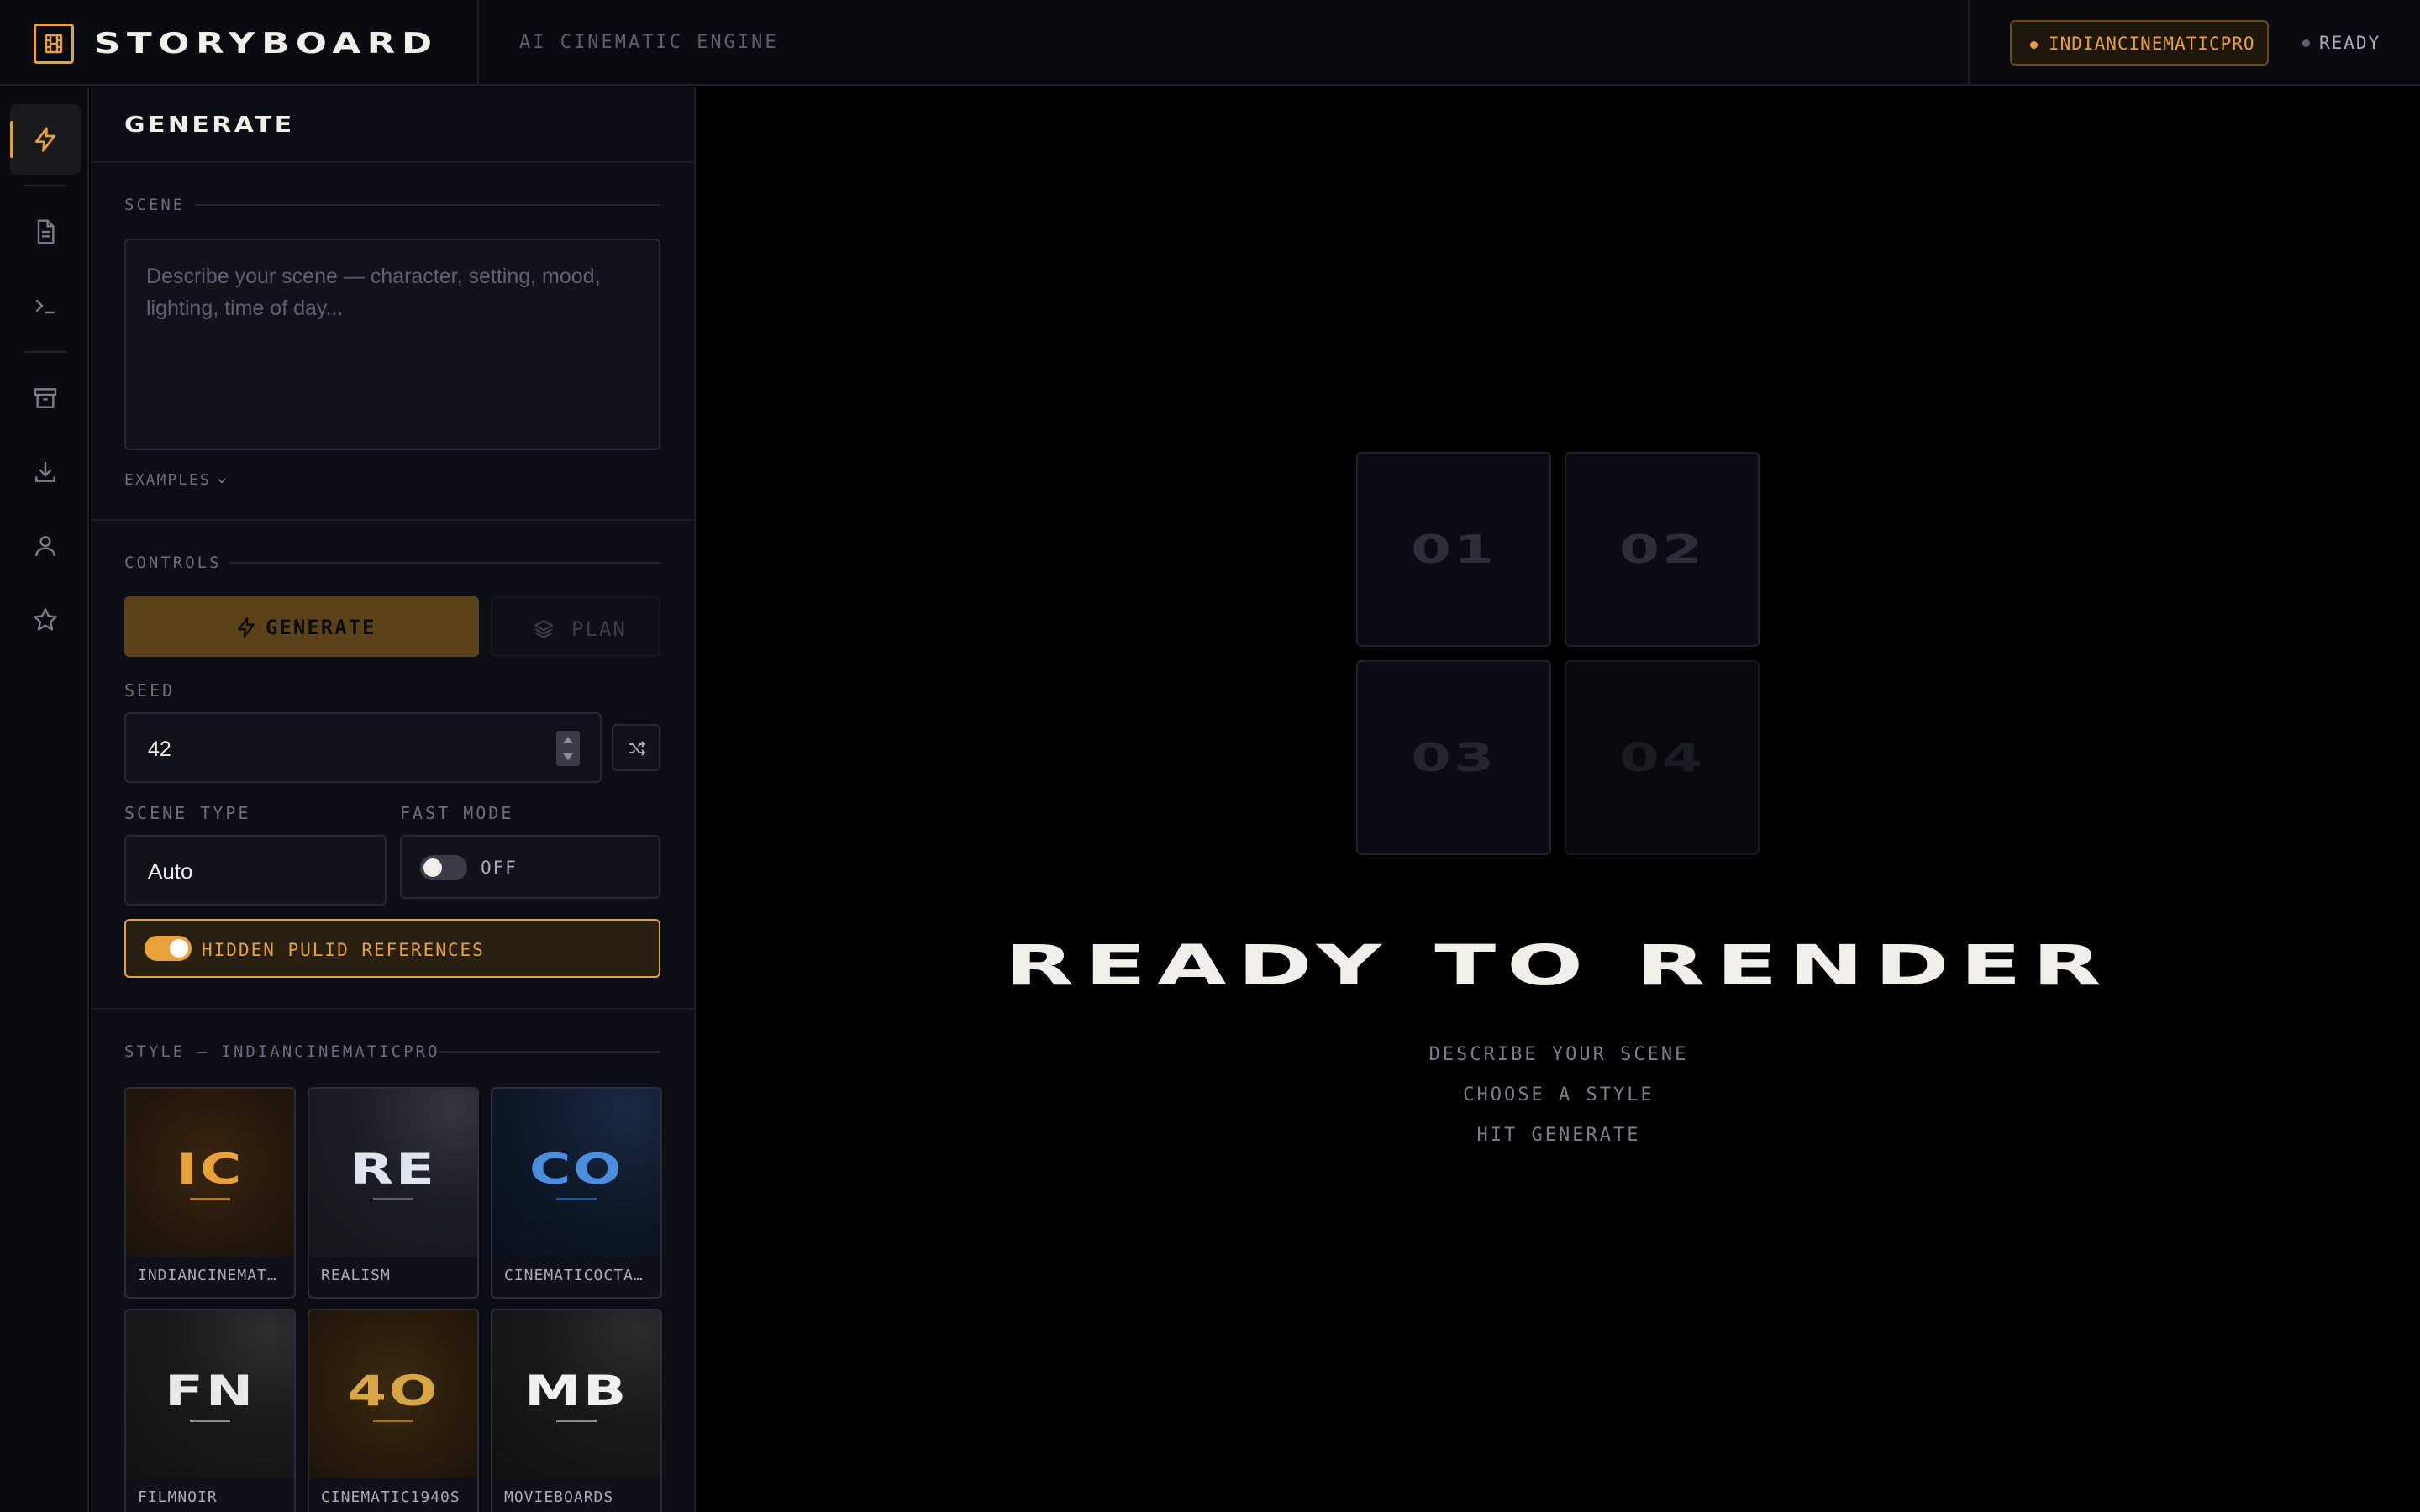  I want to click on generate-button-label: GENERATE, so click(321, 627).